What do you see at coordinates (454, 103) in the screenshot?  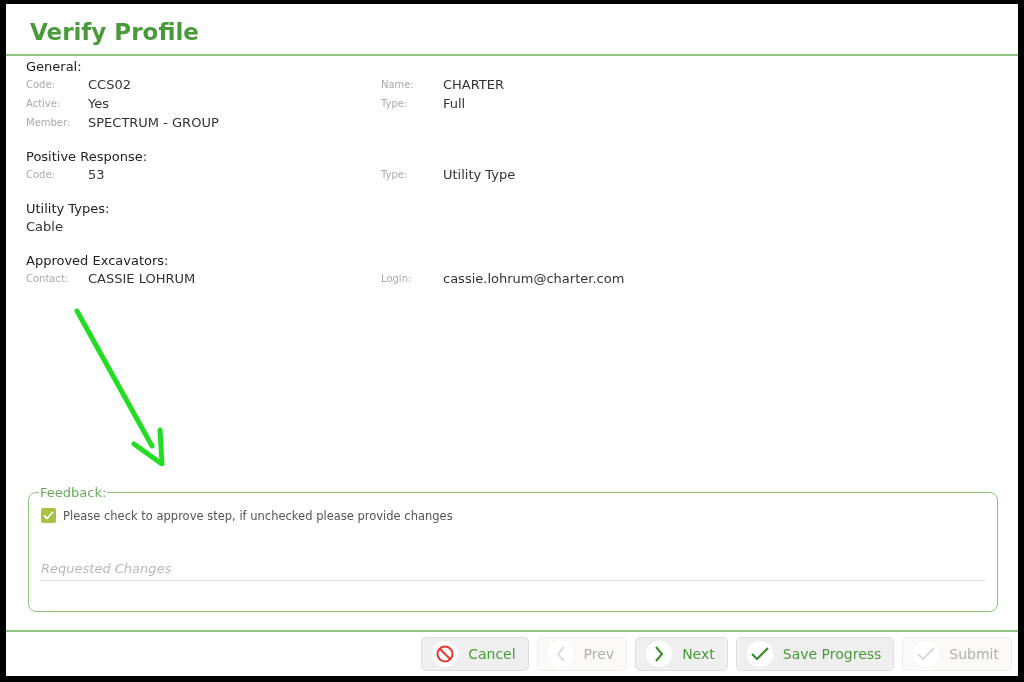 I see `field-value: Full` at bounding box center [454, 103].